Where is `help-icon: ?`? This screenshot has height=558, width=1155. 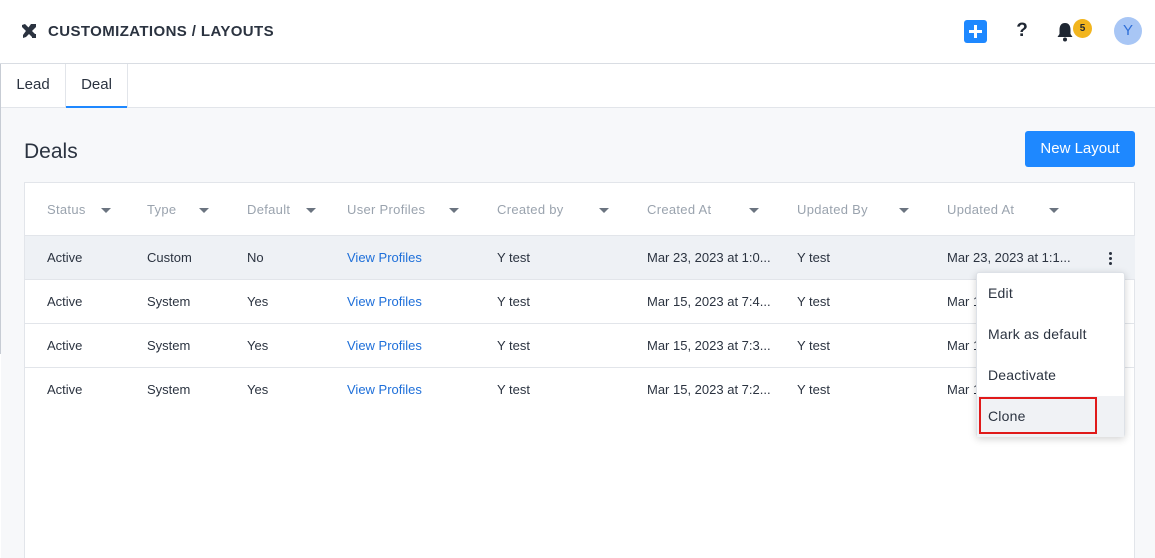 help-icon: ? is located at coordinates (1022, 31).